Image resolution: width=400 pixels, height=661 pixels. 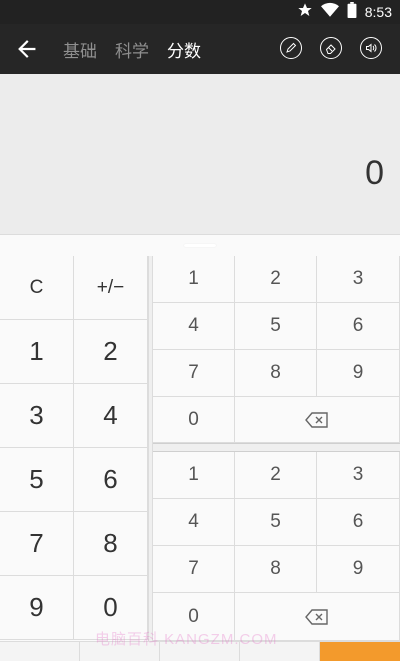 What do you see at coordinates (194, 420) in the screenshot?
I see `numerator-key-0: 0` at bounding box center [194, 420].